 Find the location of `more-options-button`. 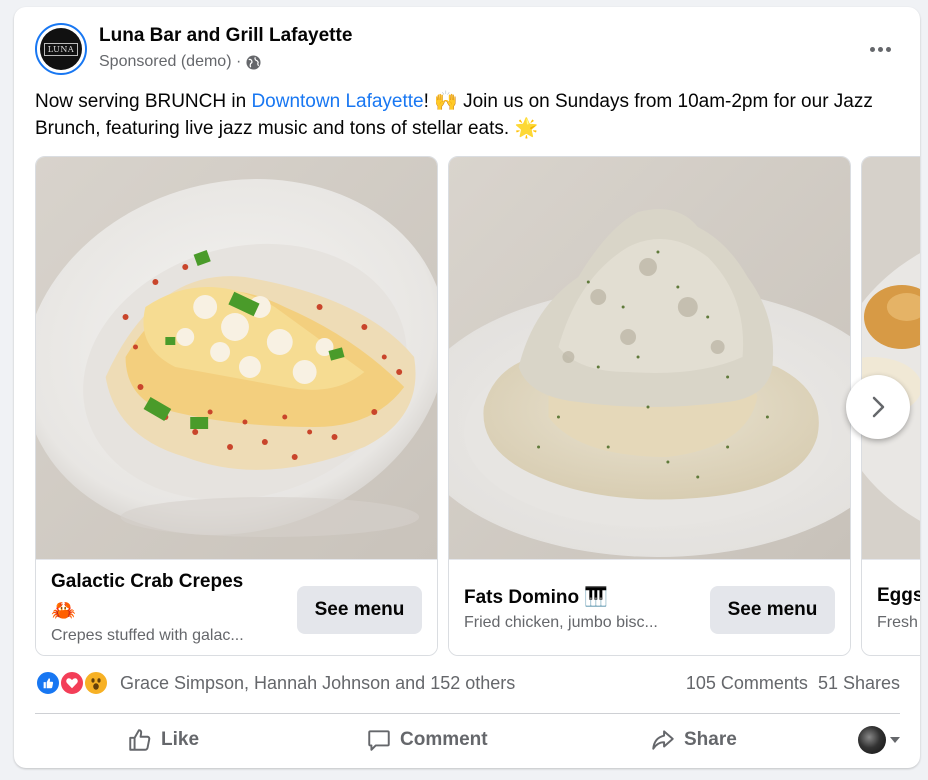

more-options-button is located at coordinates (880, 49).